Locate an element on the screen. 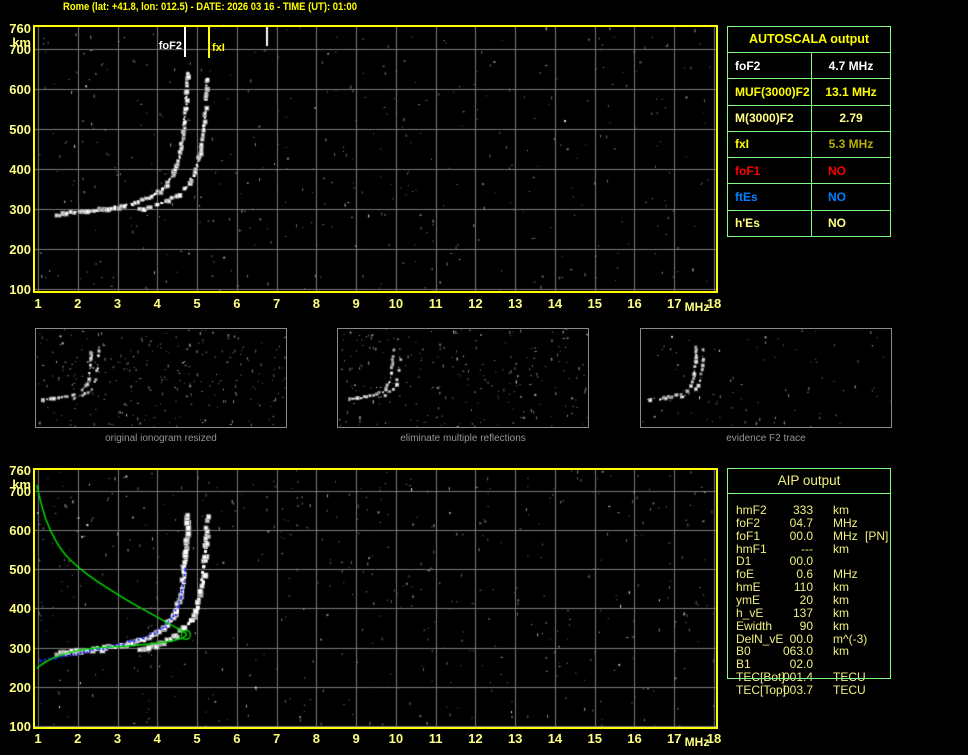 The height and width of the screenshot is (755, 968). autoscala-param-label: foF1 is located at coordinates (770, 171).